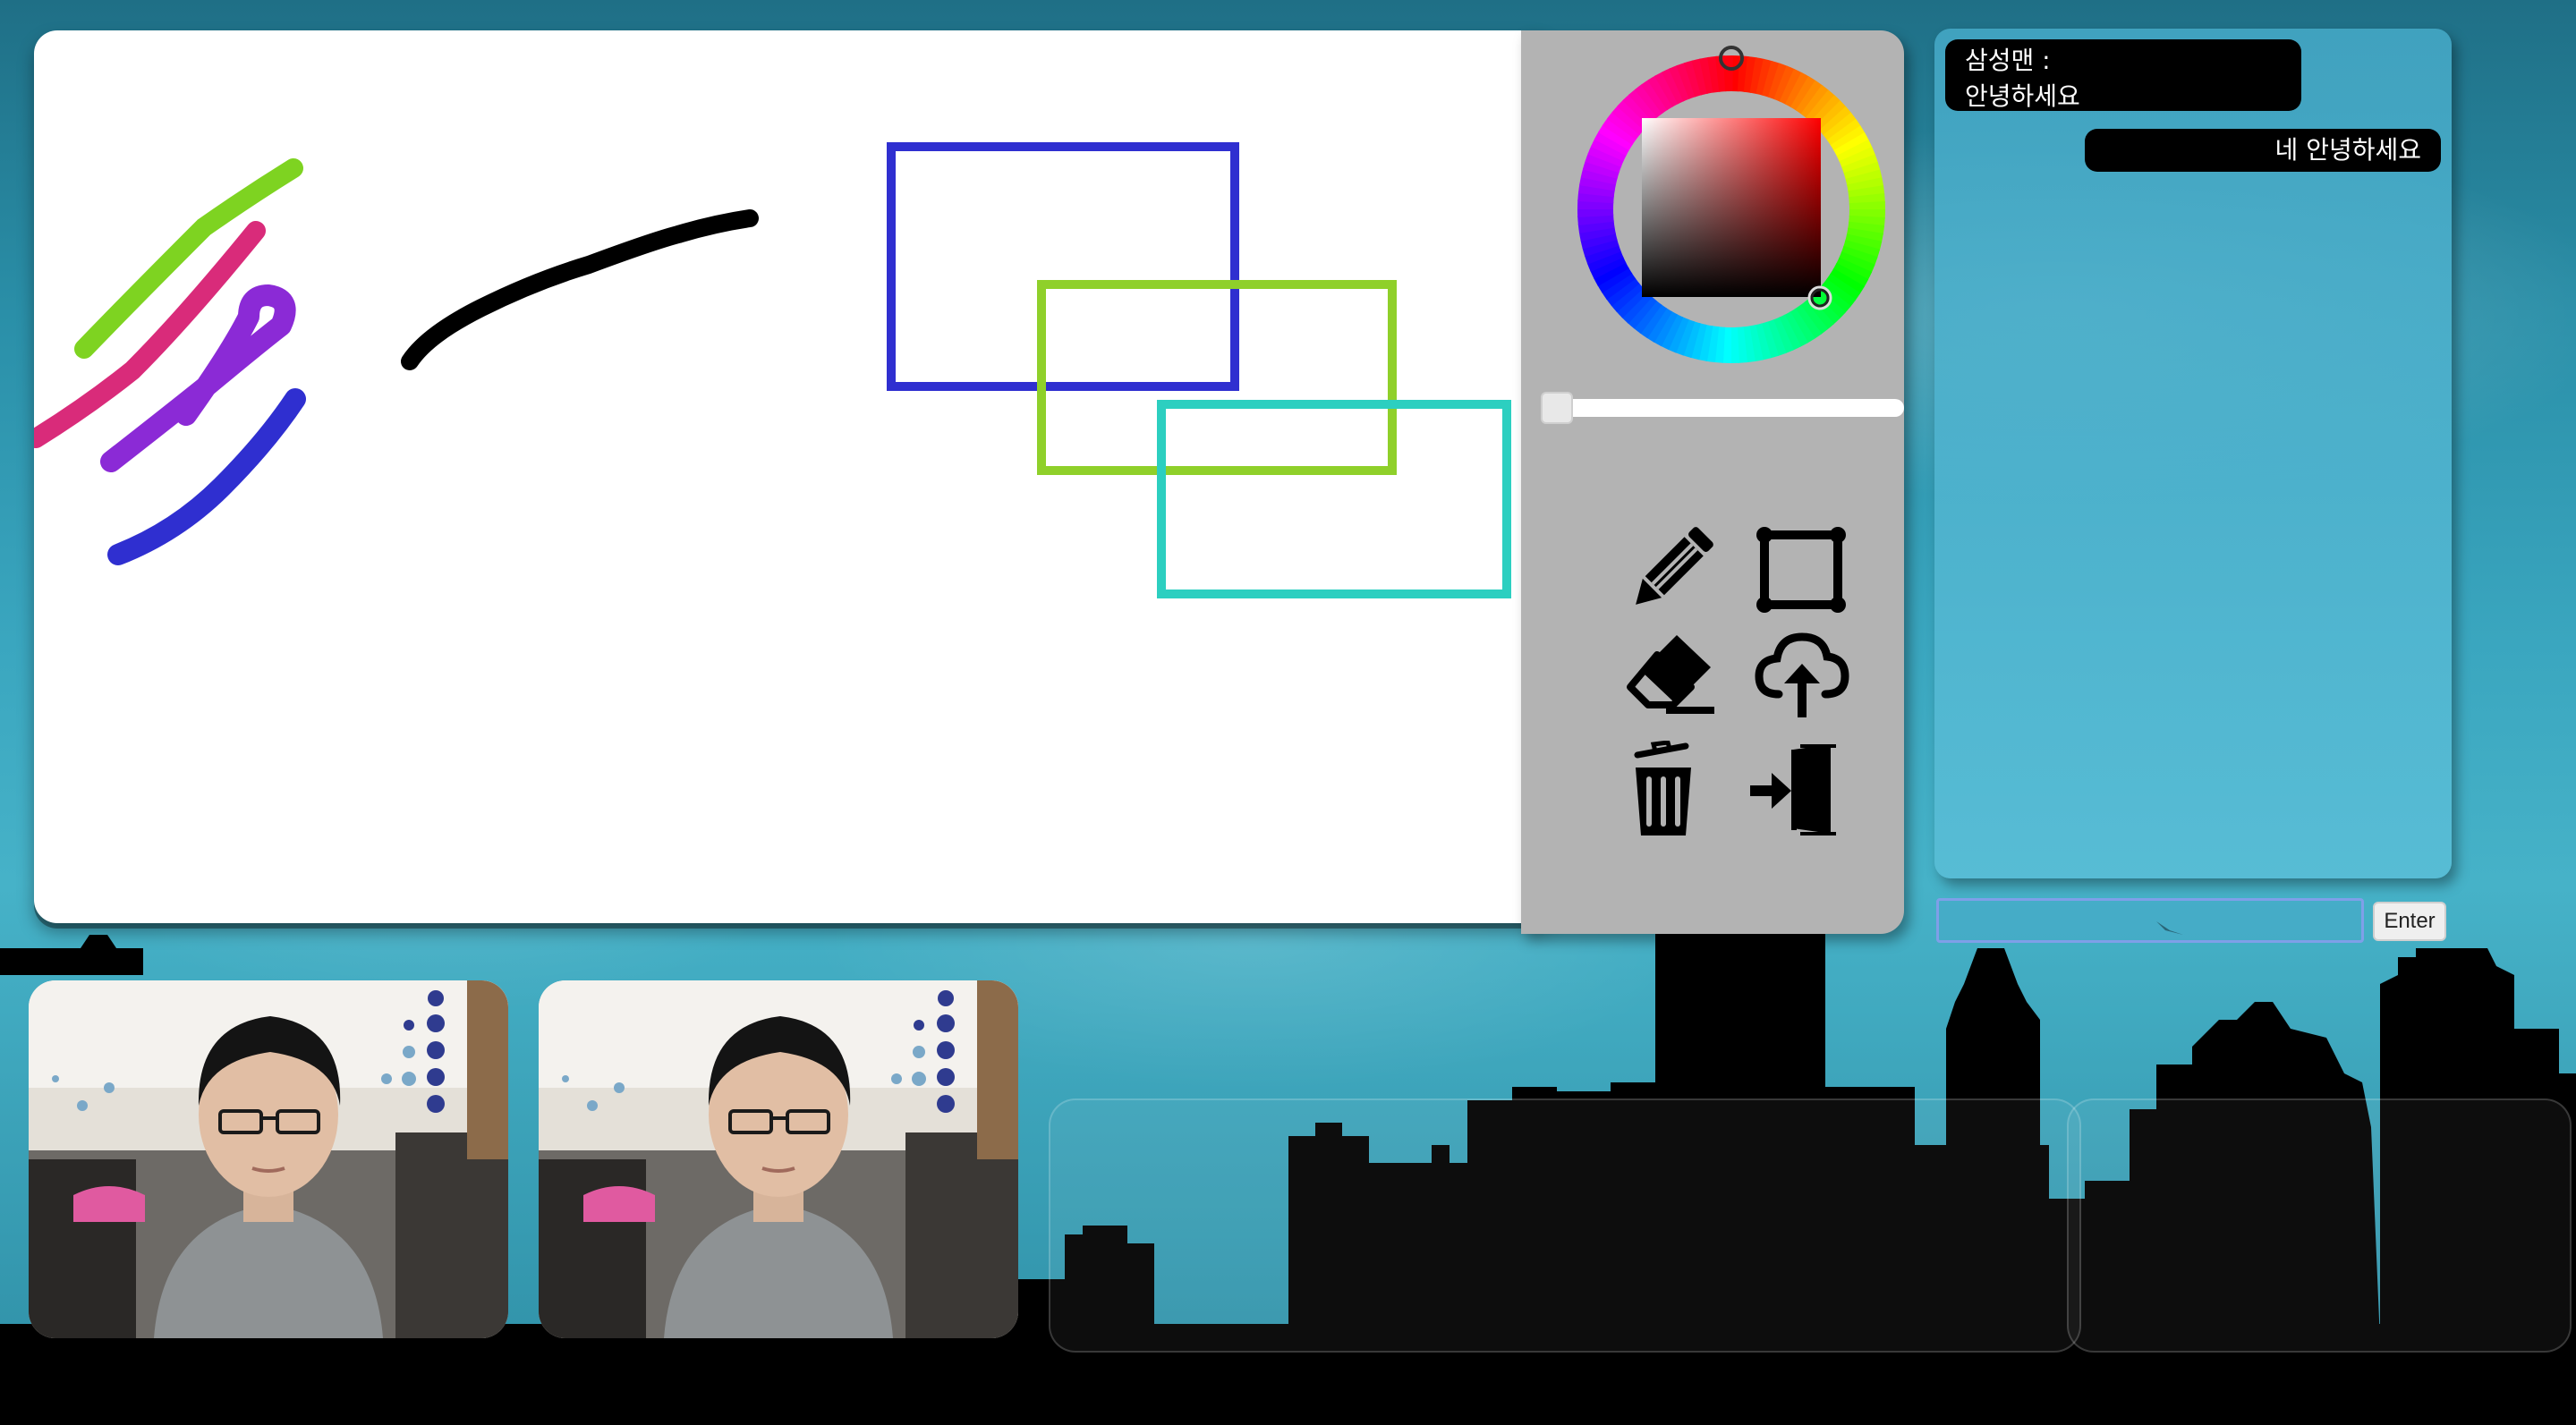  I want to click on remote-video, so click(778, 1159).